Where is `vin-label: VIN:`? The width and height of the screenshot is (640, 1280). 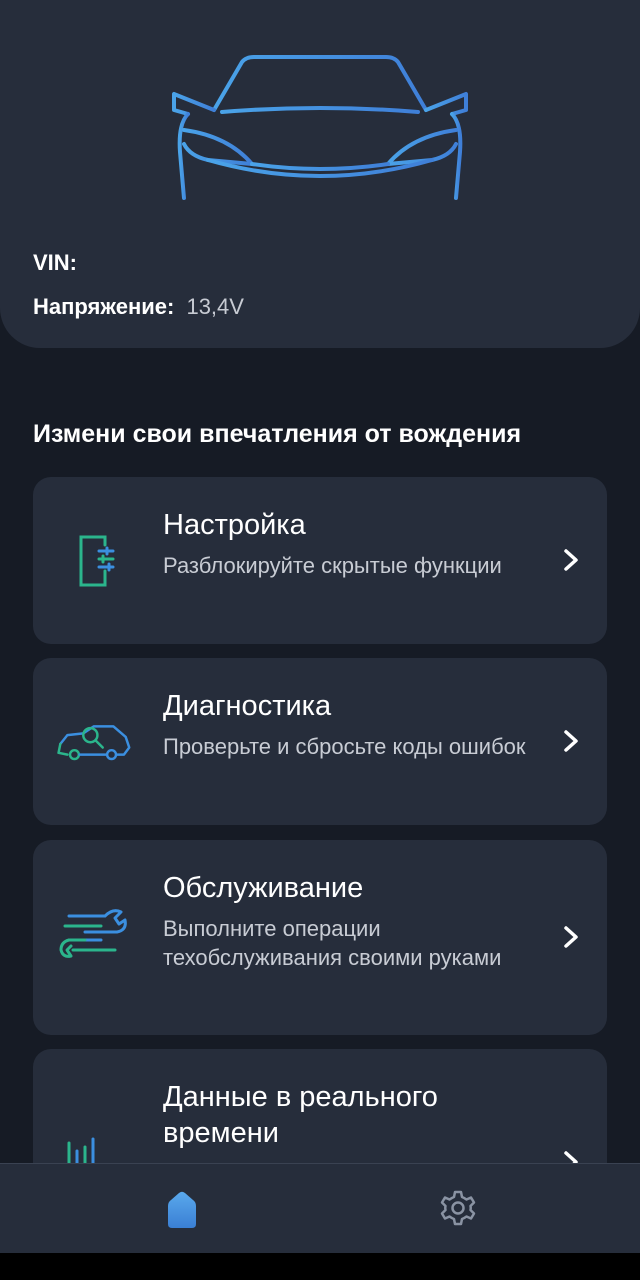
vin-label: VIN: is located at coordinates (55, 262).